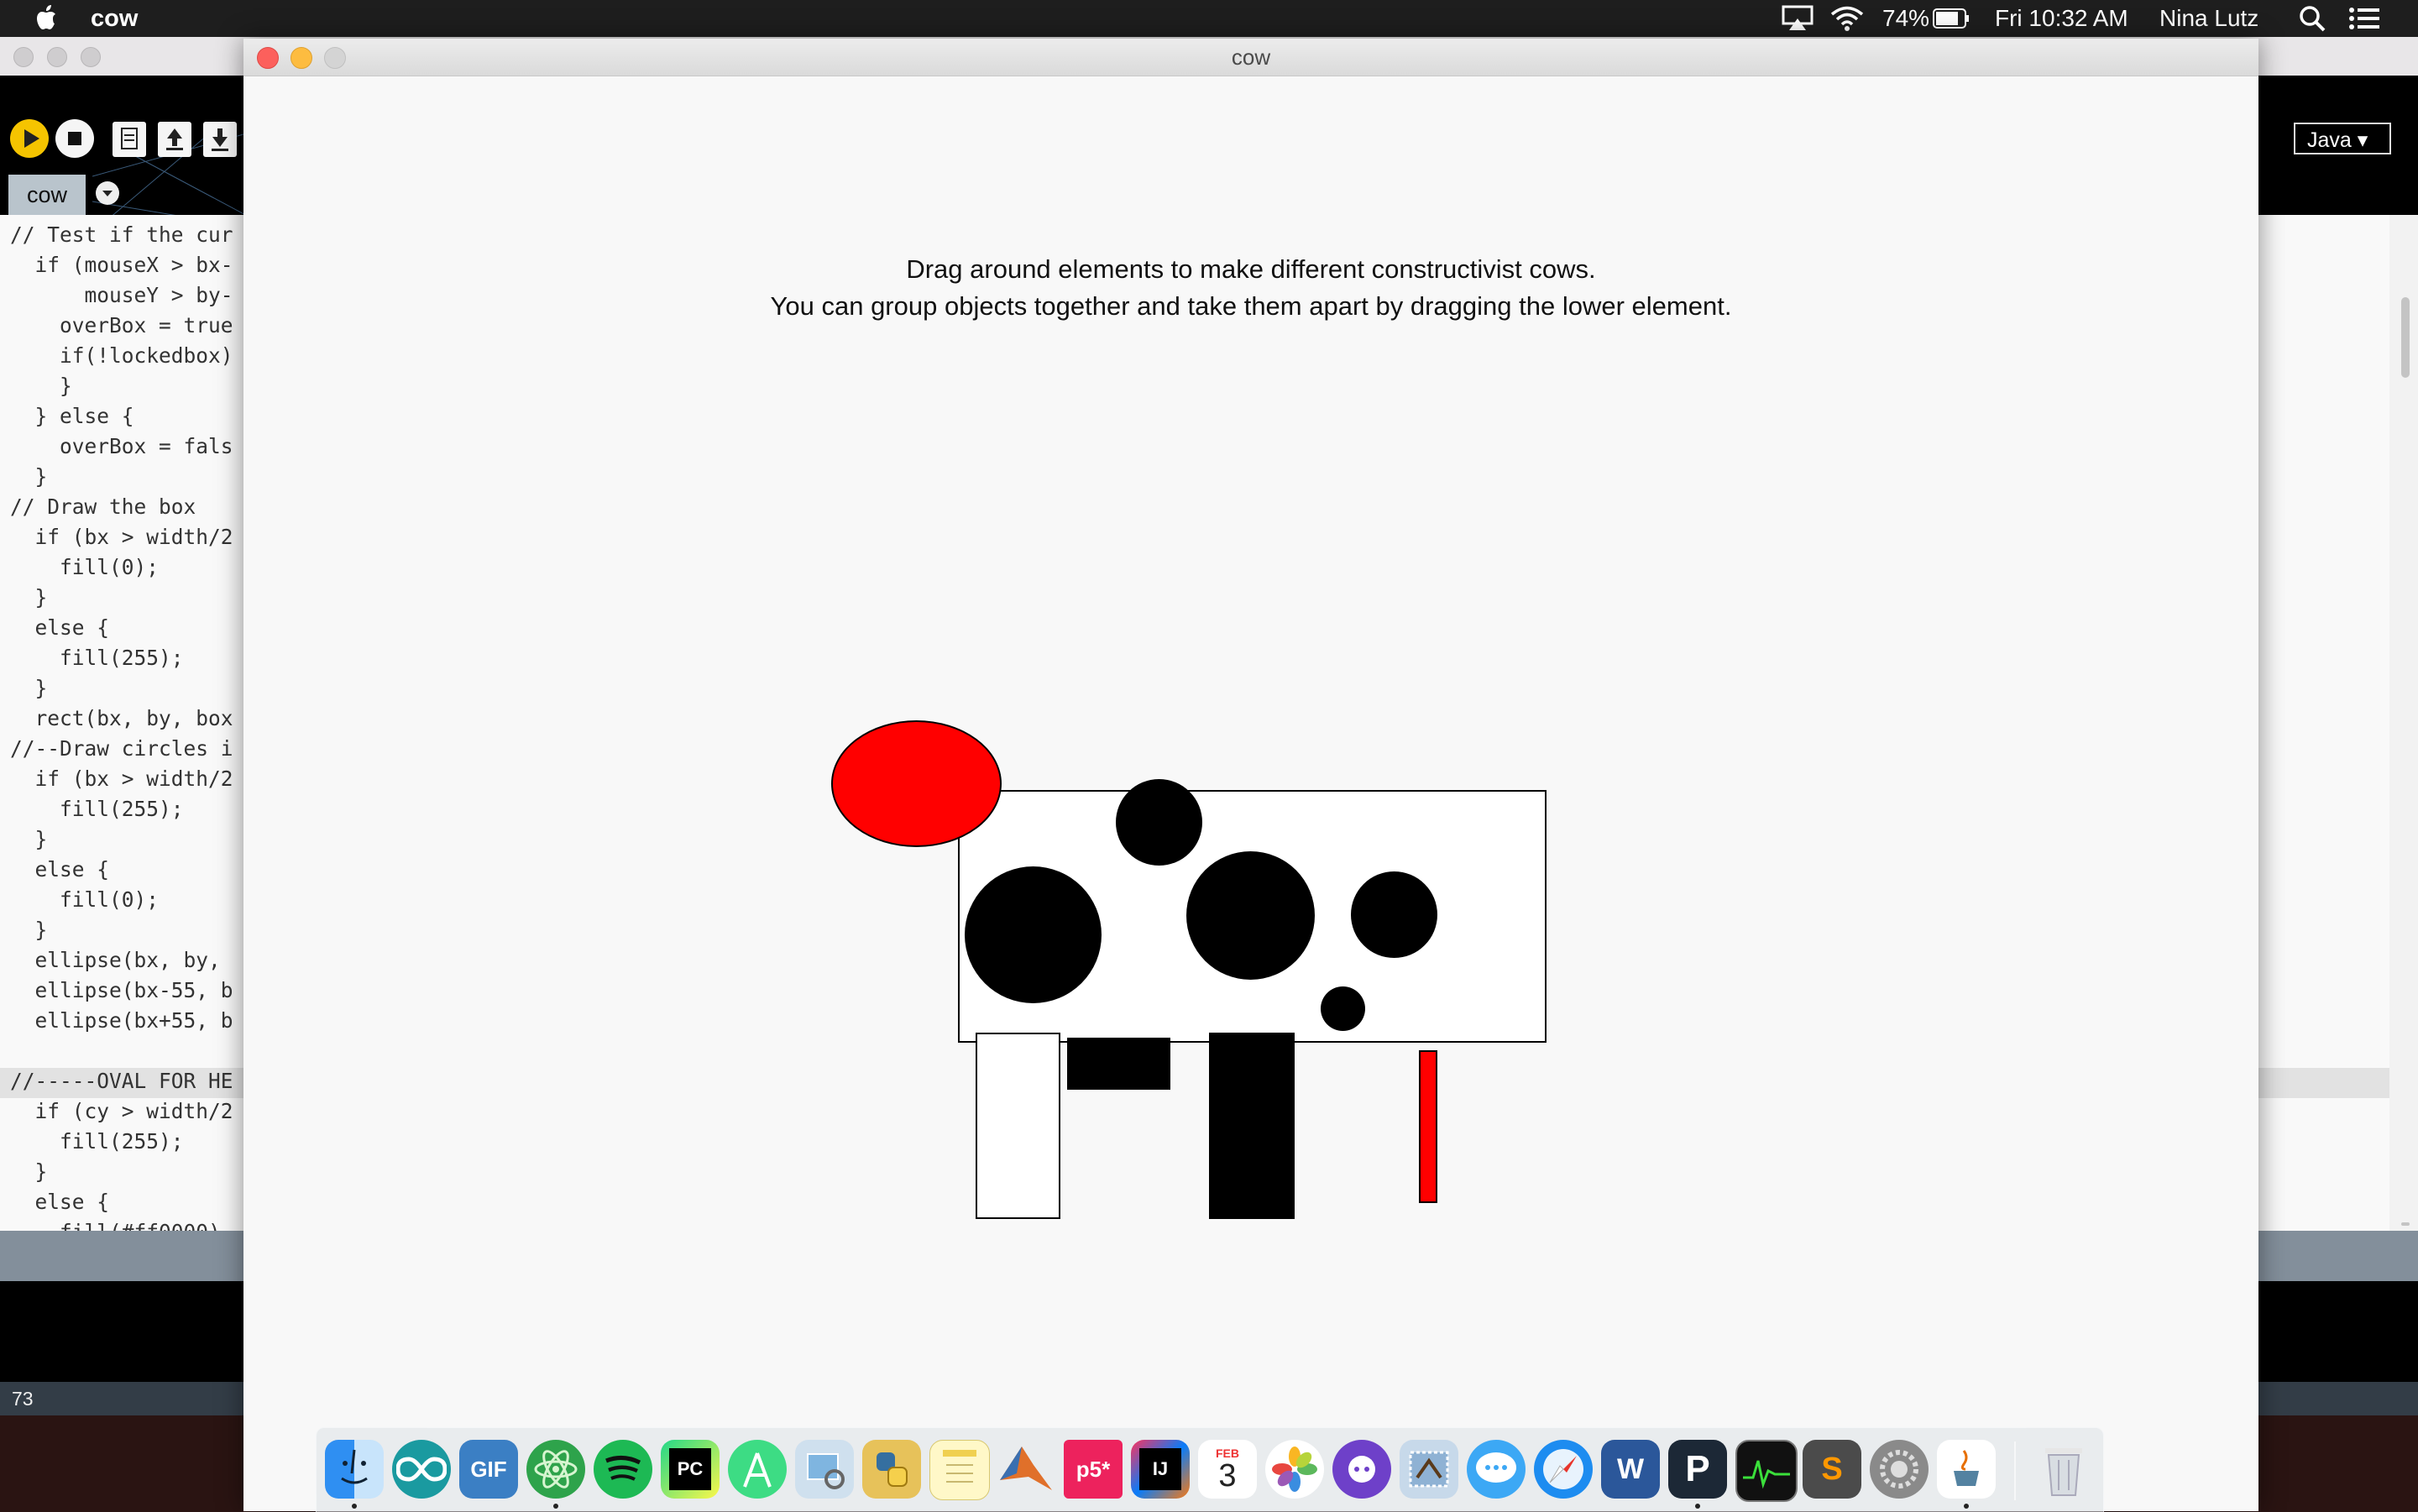 The image size is (2418, 1512). What do you see at coordinates (132, 447) in the screenshot?
I see `code-line: overBox = fals` at bounding box center [132, 447].